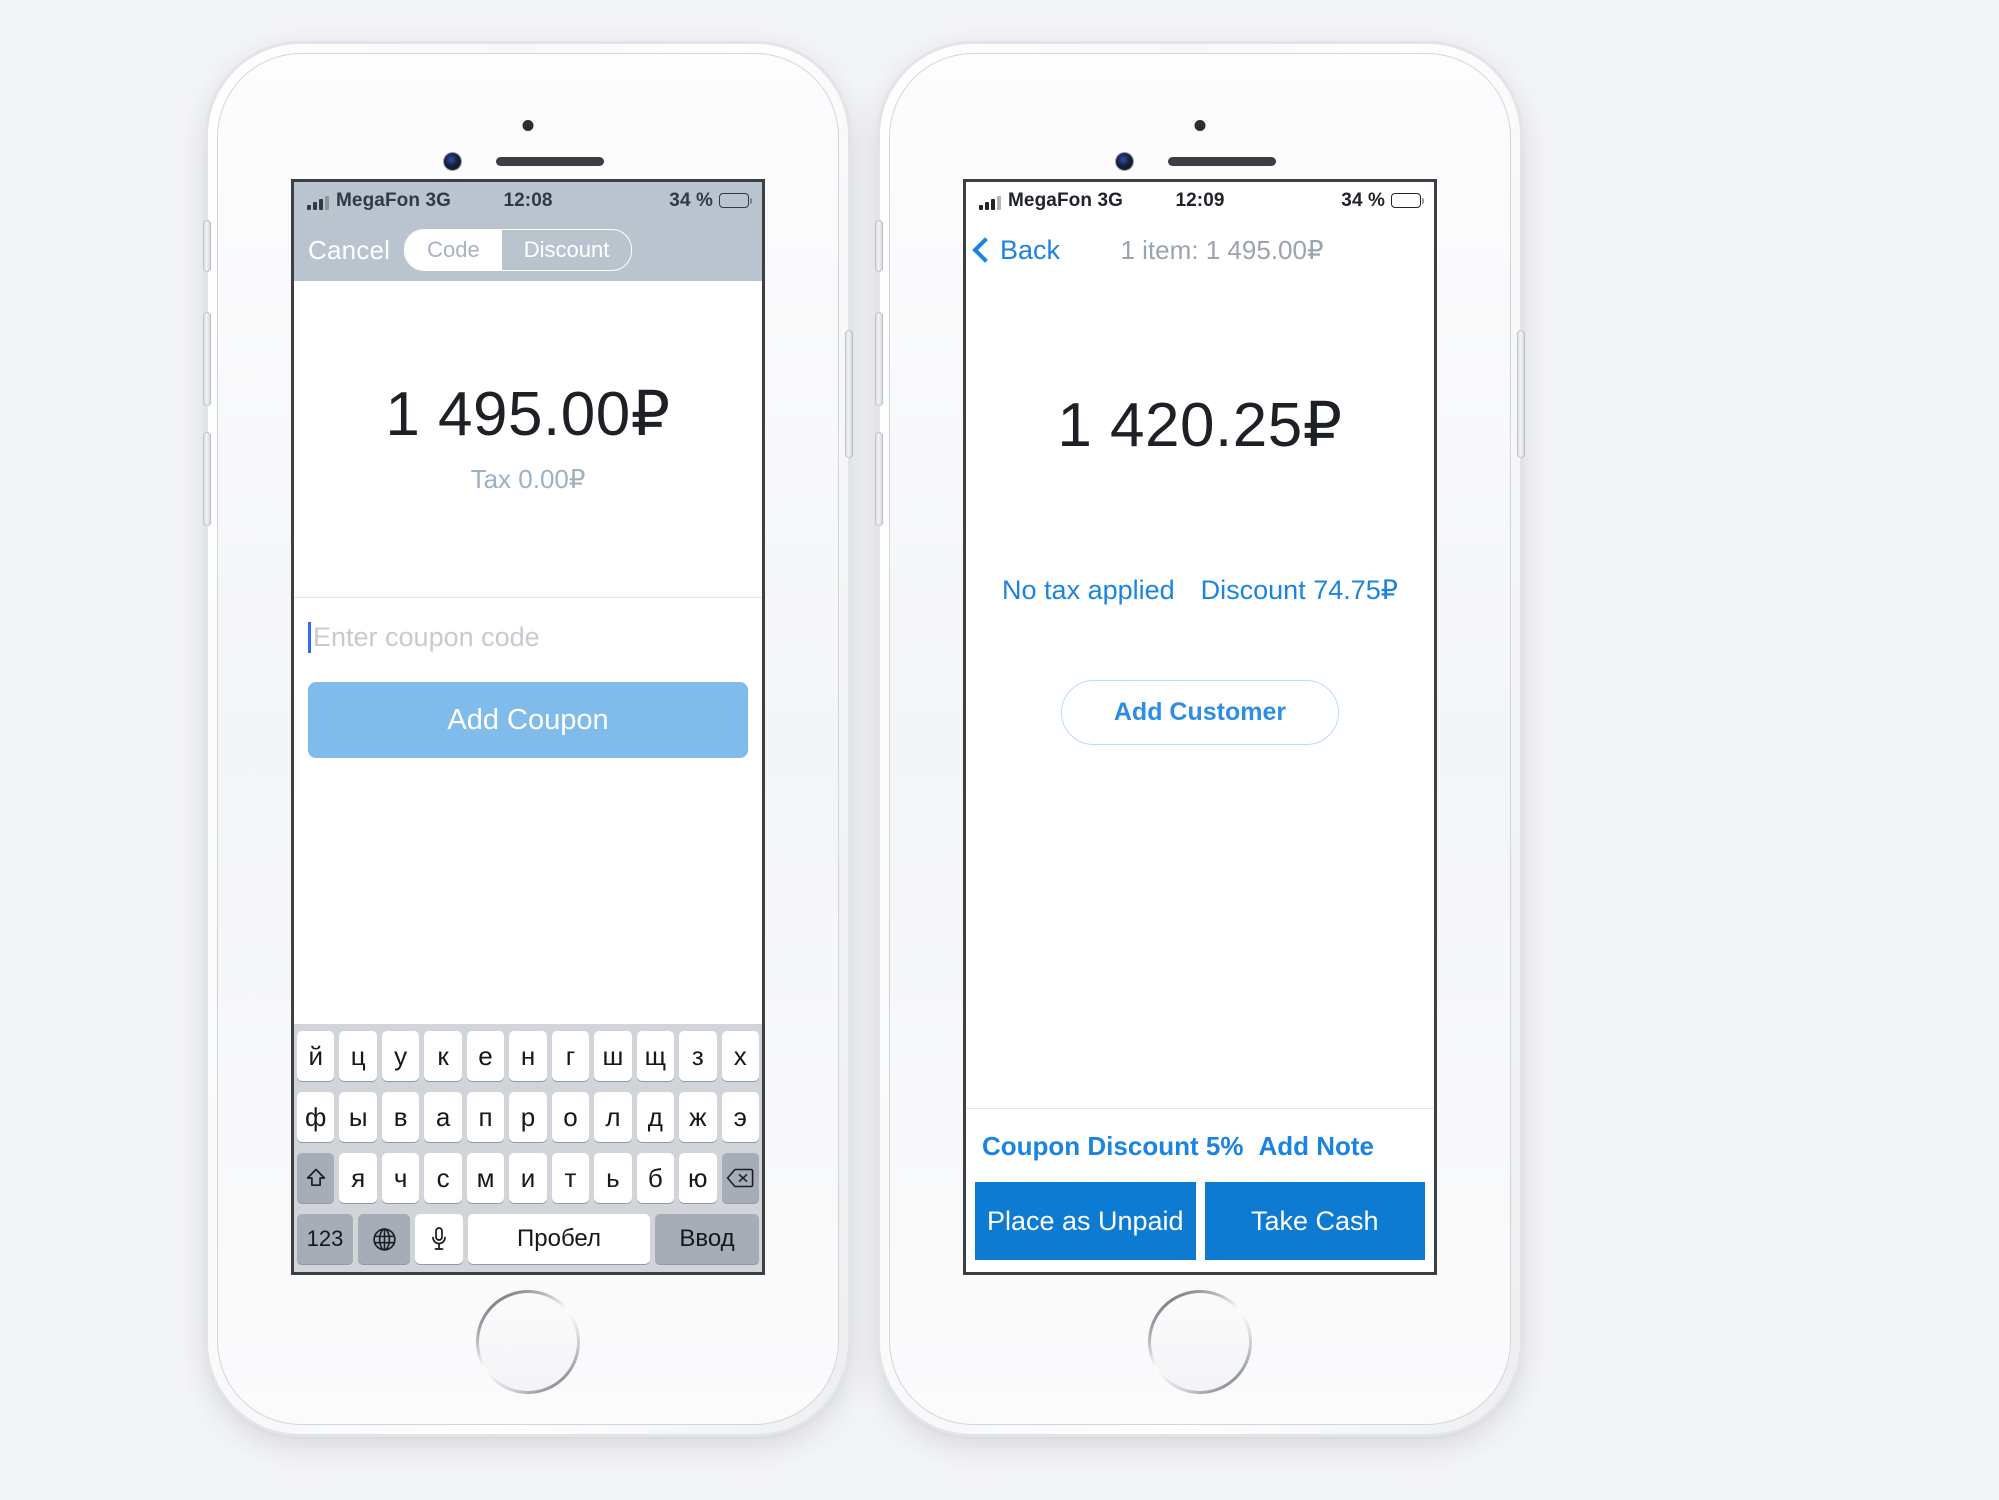  Describe the element at coordinates (1200, 1217) in the screenshot. I see `bottom-actions-row: Place as Unpaid Take Cash` at that location.